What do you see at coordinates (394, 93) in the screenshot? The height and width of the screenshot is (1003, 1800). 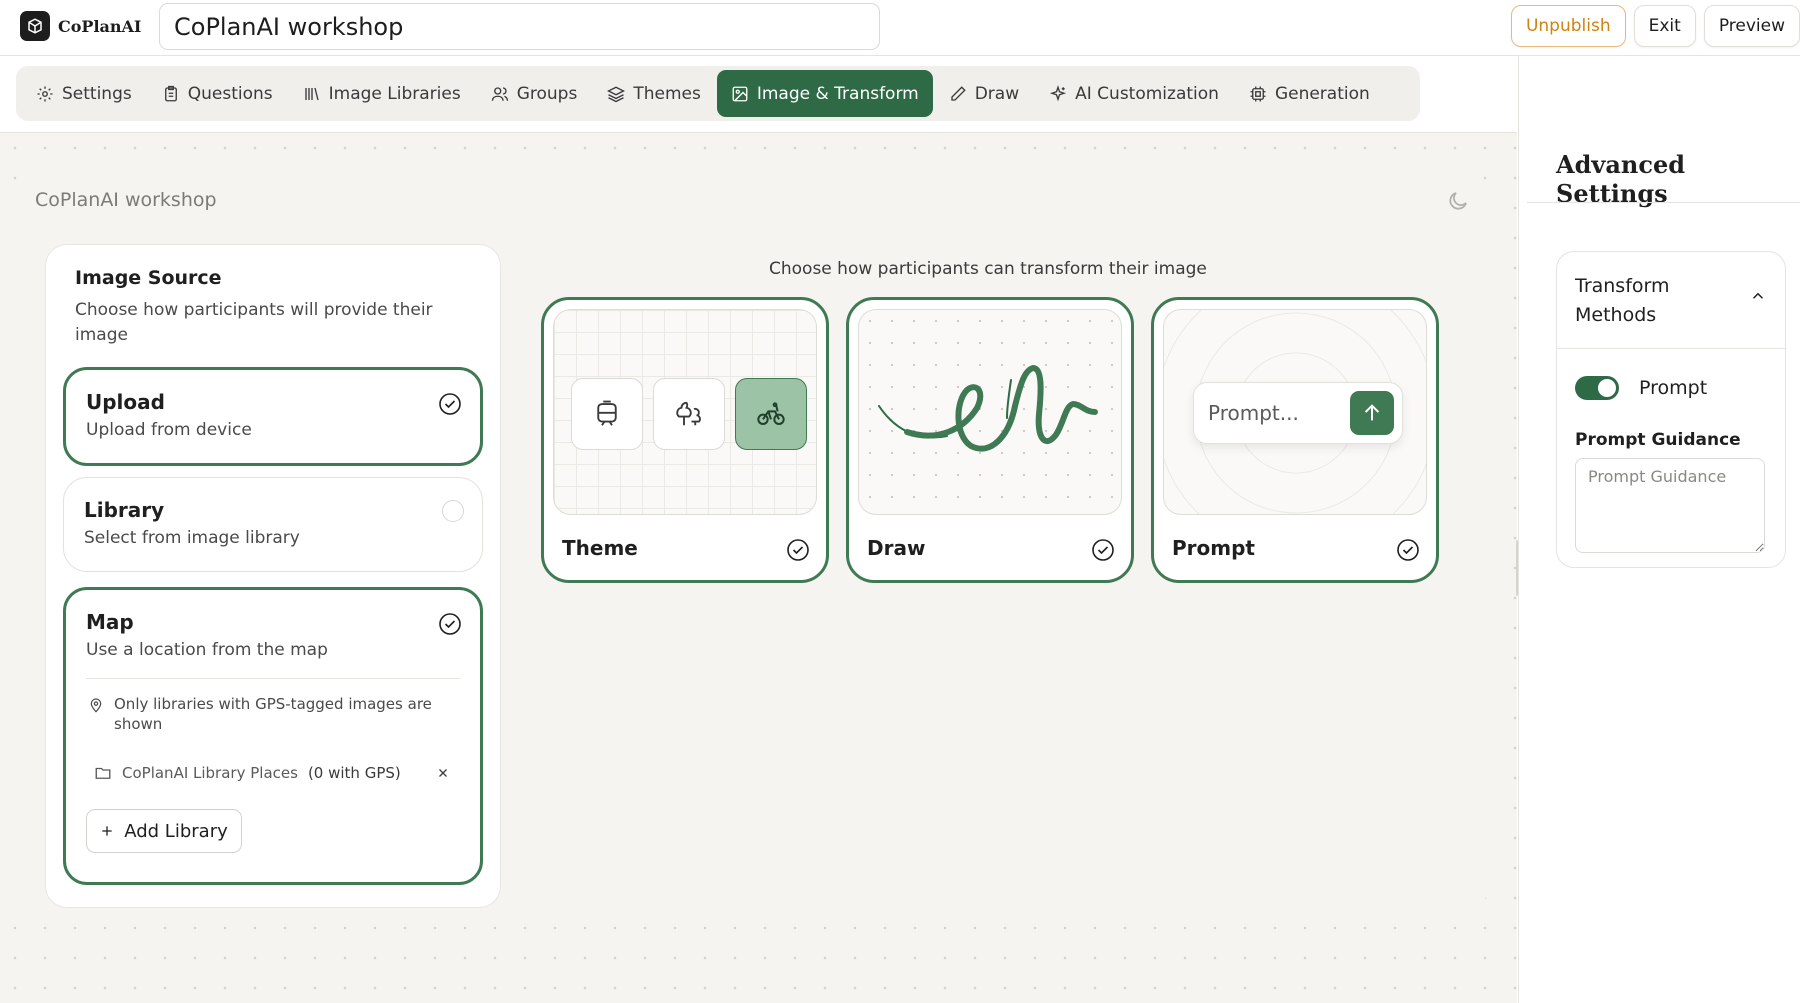 I see `tab-label: Image Libraries` at bounding box center [394, 93].